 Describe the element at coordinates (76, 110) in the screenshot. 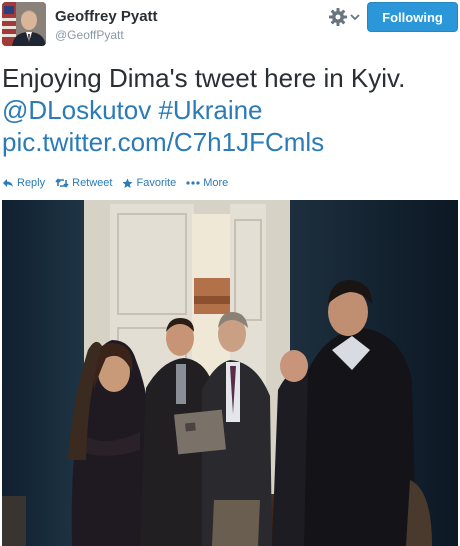

I see `mention-link: @DLoskutov` at that location.